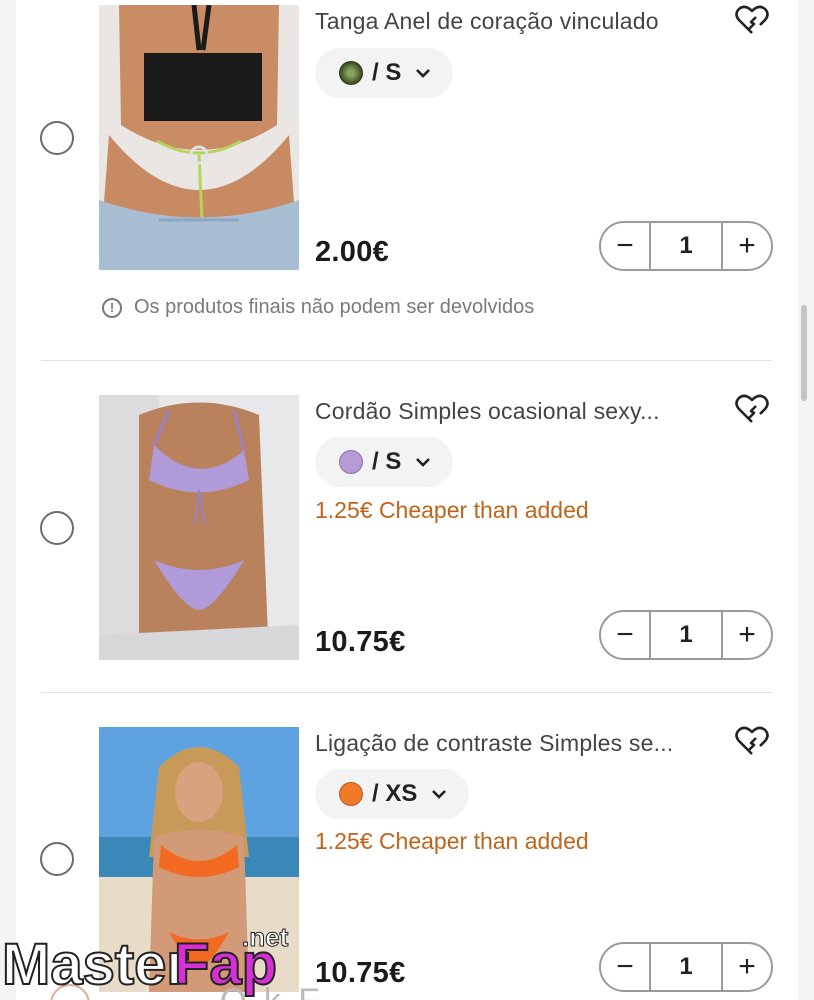 The height and width of the screenshot is (1000, 814). Describe the element at coordinates (395, 793) in the screenshot. I see `size-label: / XS` at that location.